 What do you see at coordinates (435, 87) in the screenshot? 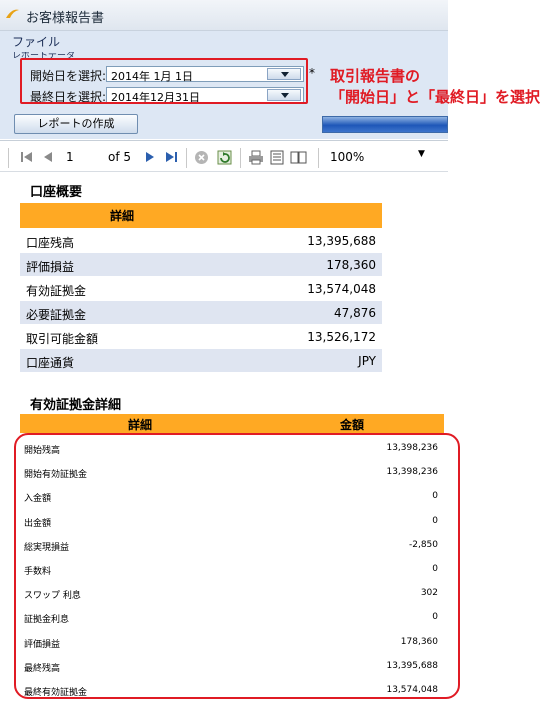
I see `callout-text: 取引報告書の 「開始日」と「最終日」を選択` at bounding box center [435, 87].